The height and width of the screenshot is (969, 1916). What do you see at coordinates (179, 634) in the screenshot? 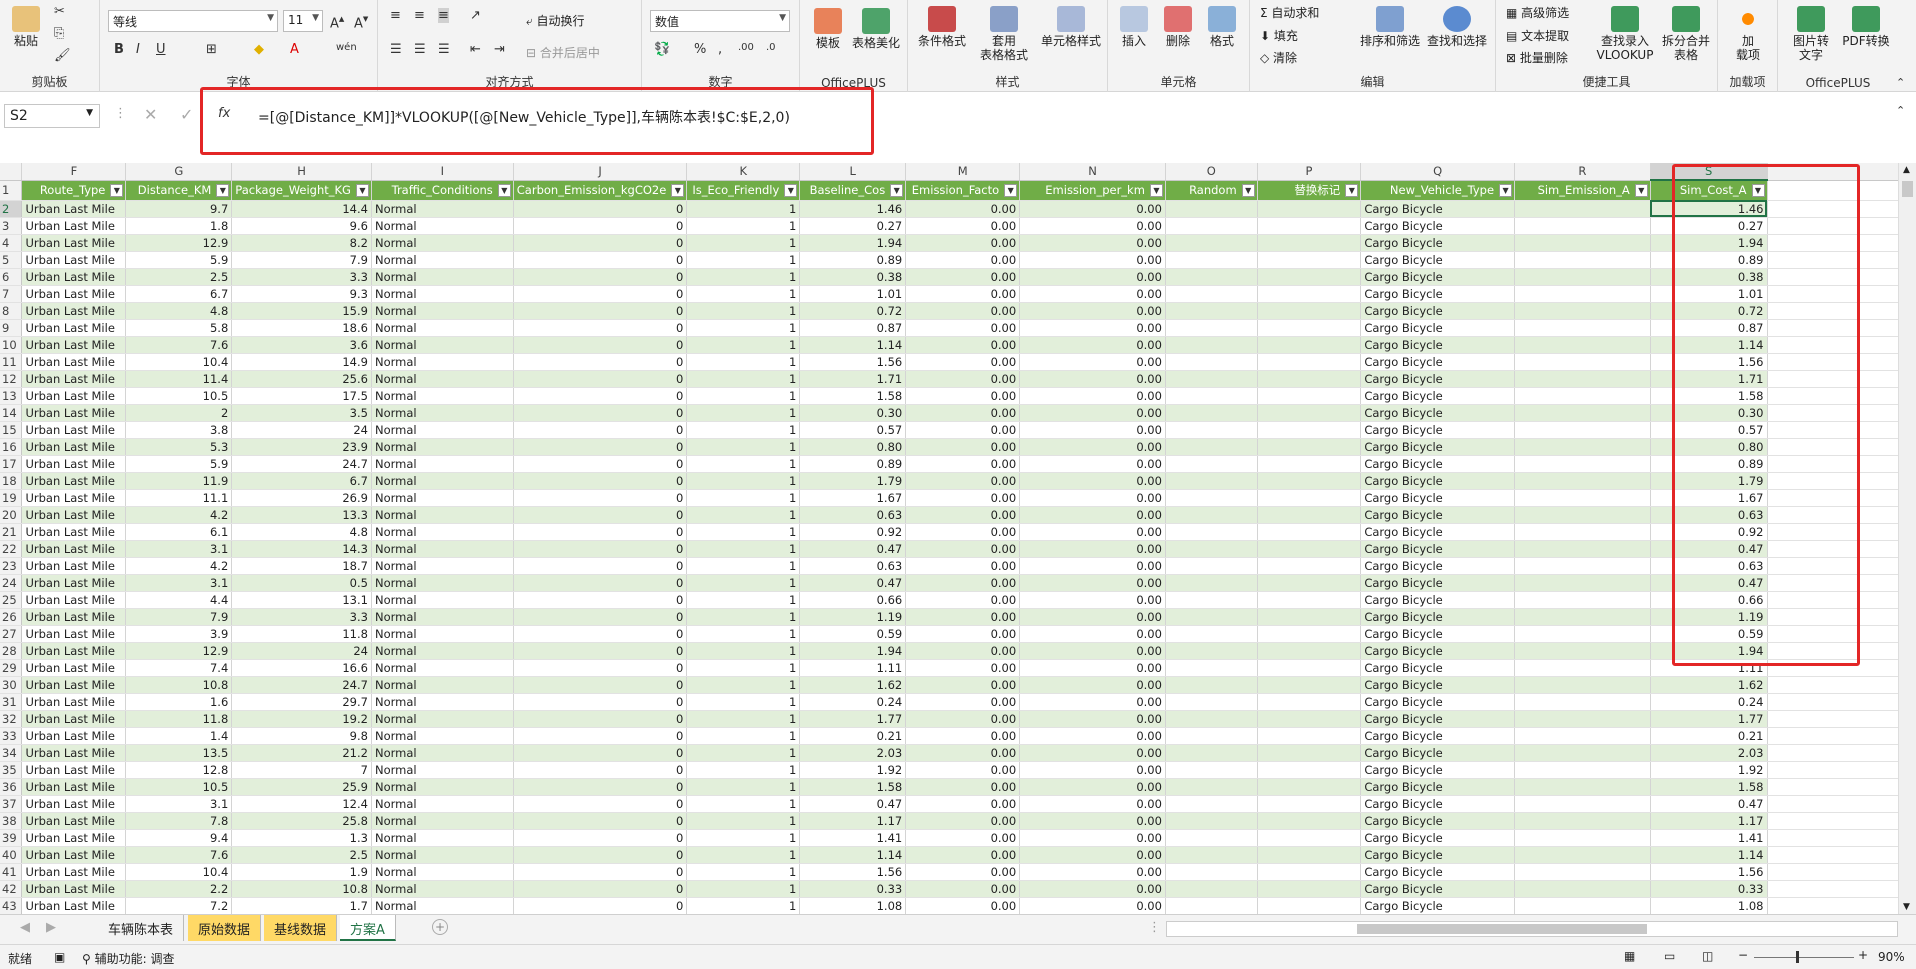
I see `table-cell: 3.9` at bounding box center [179, 634].